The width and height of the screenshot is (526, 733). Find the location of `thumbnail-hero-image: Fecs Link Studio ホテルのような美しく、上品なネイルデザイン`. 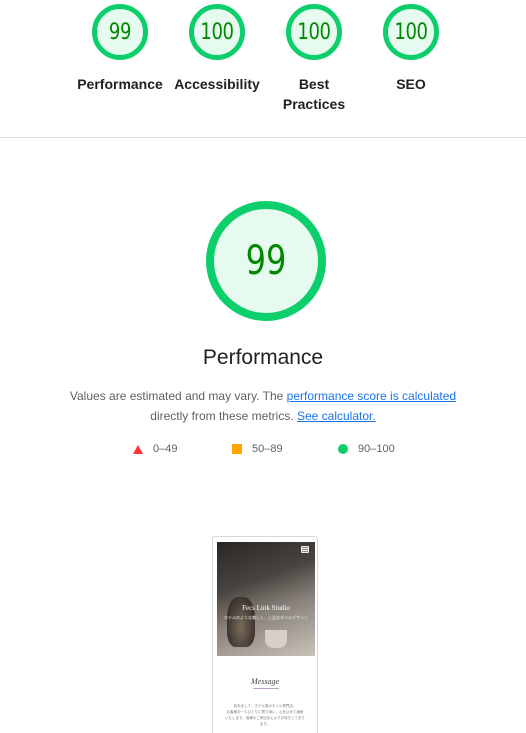

thumbnail-hero-image: Fecs Link Studio ホテルのような美しく、上品なネイルデザイン is located at coordinates (266, 599).